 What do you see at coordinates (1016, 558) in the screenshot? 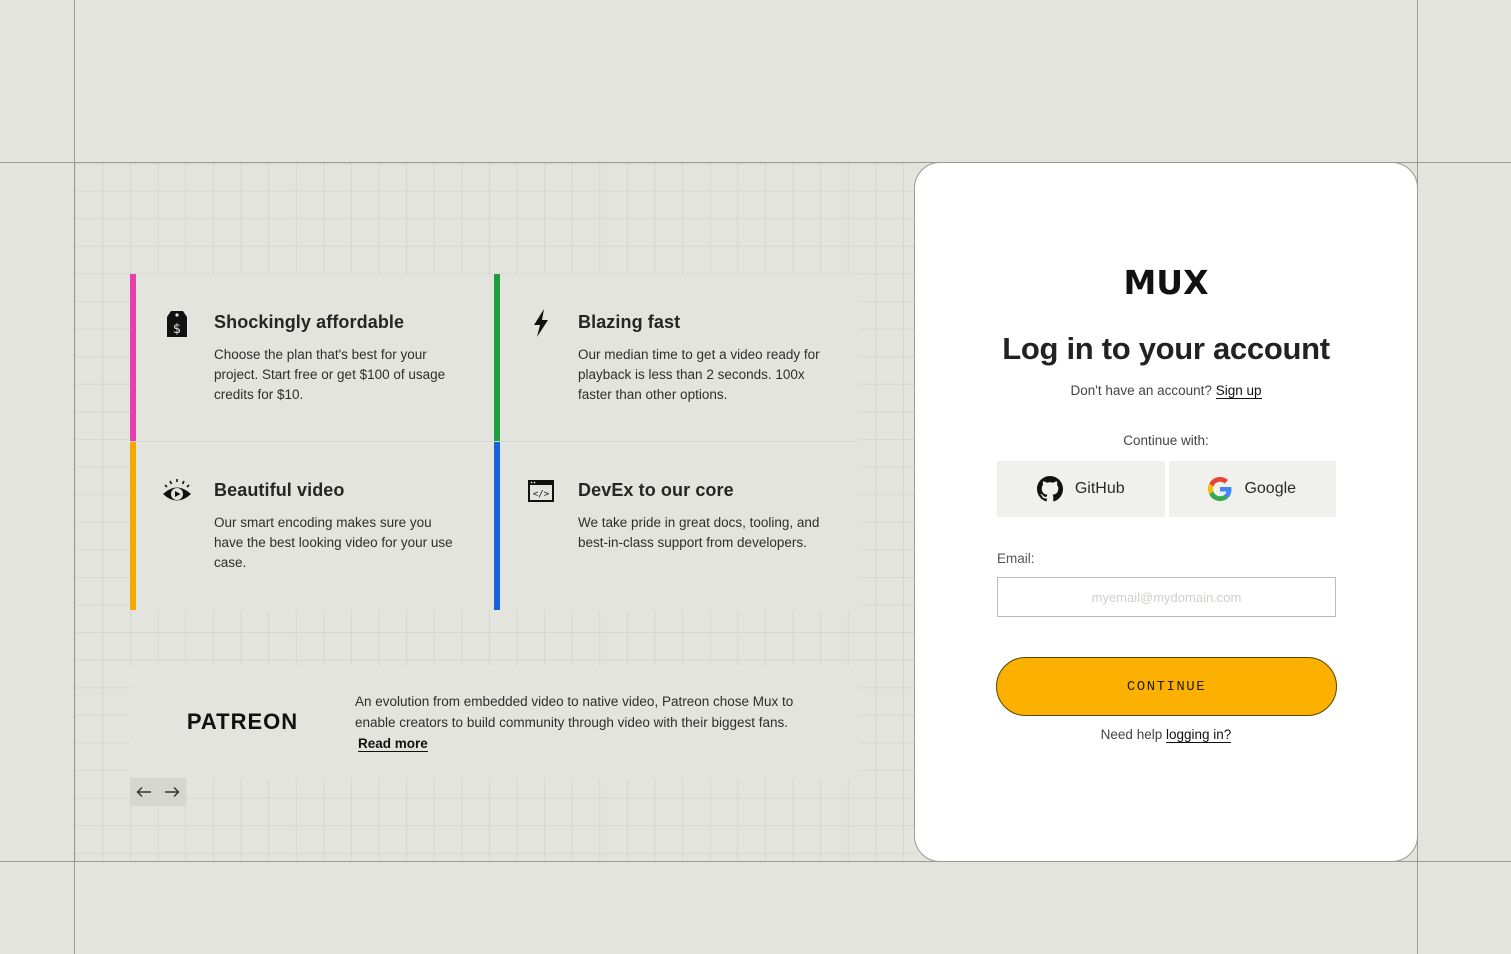
I see `email-label: Email:` at bounding box center [1016, 558].